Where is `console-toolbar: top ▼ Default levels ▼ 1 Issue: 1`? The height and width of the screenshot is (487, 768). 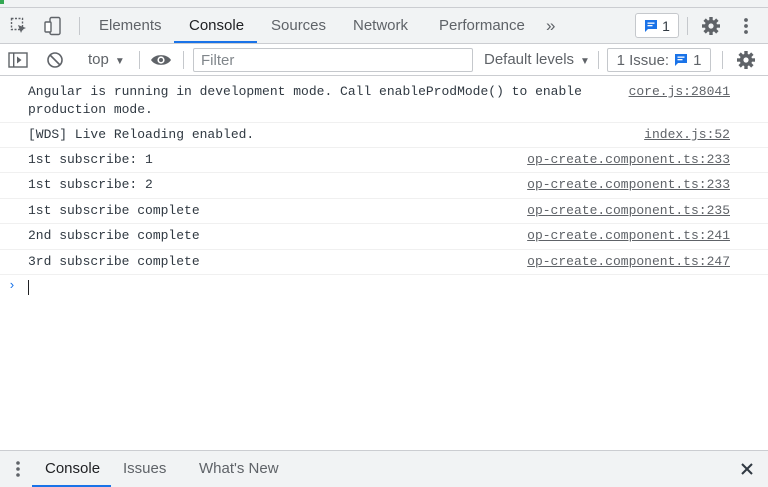
console-toolbar: top ▼ Default levels ▼ 1 Issue: 1 is located at coordinates (384, 60).